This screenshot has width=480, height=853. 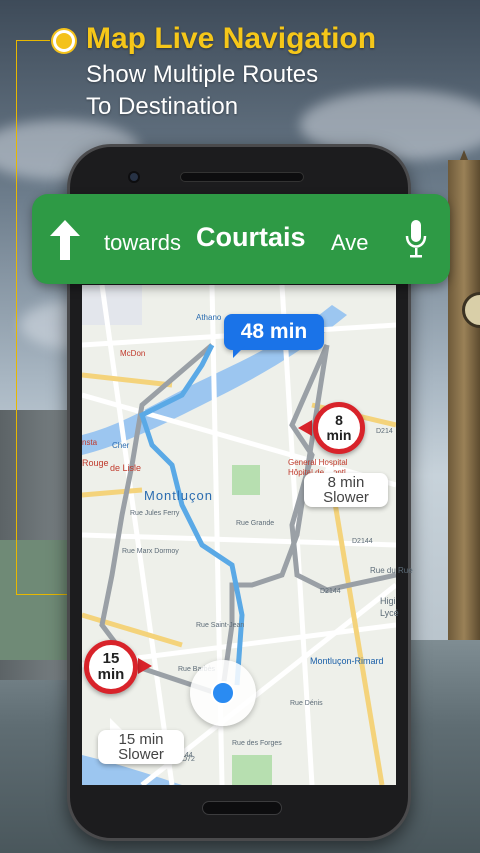 I want to click on map-place-label: Rue du Rue, so click(x=391, y=570).